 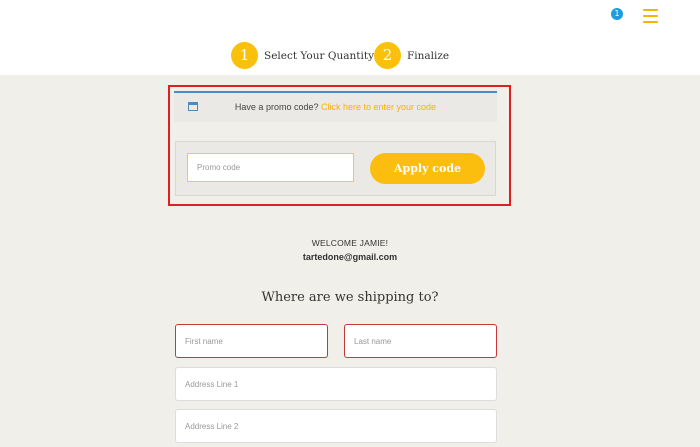 I want to click on shipping-title: Where are we shipping to?, so click(x=350, y=297).